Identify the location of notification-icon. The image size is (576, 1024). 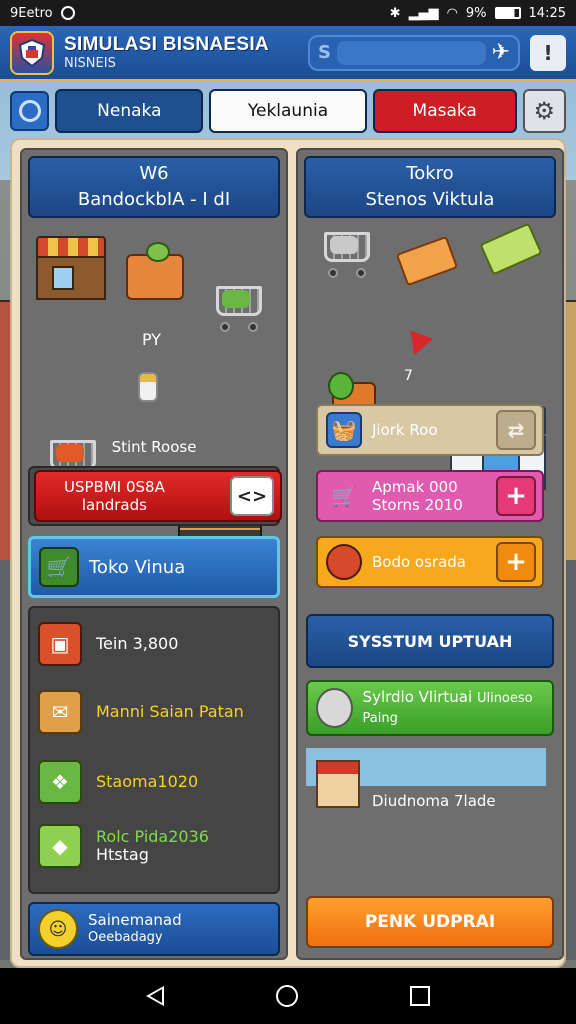
(67, 13).